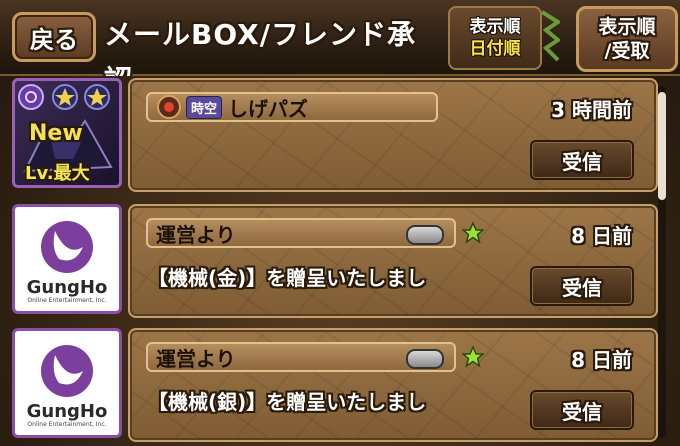 Image resolution: width=680 pixels, height=446 pixels. Describe the element at coordinates (287, 402) in the screenshot. I see `mail-message: 【機械(銀)】を贈呈いたしまし` at that location.